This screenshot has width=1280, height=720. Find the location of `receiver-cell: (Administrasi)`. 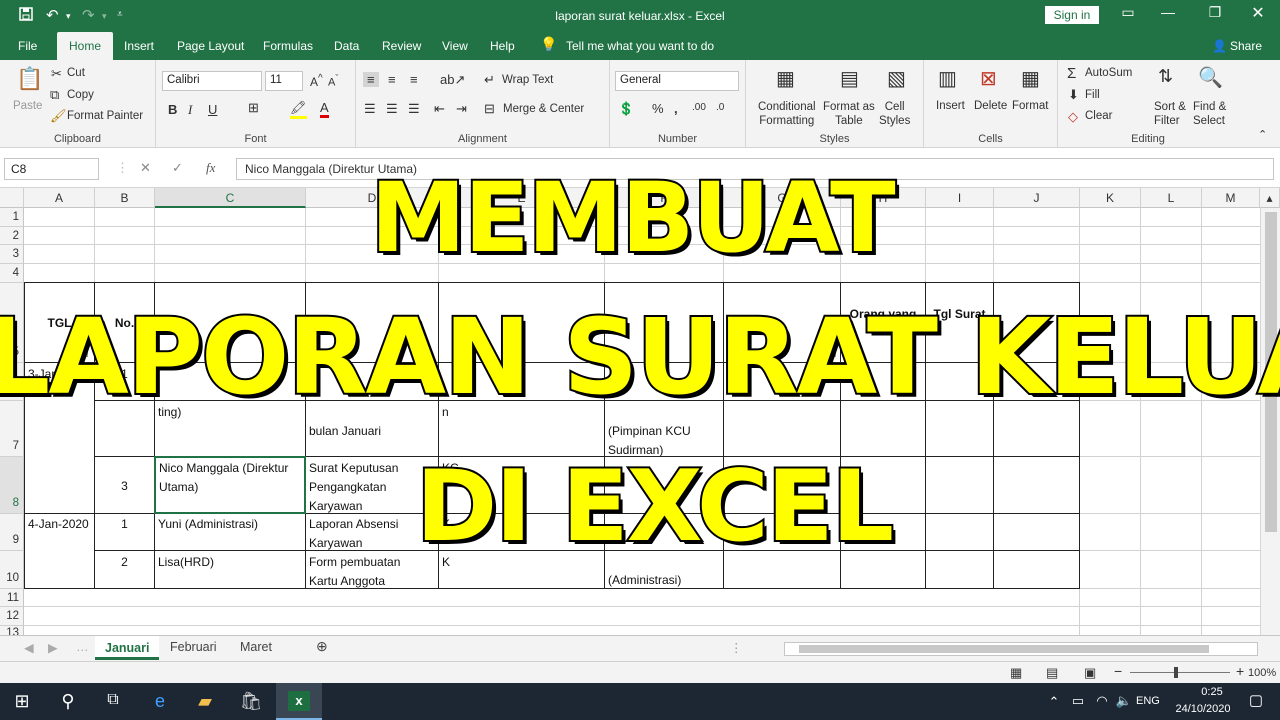

receiver-cell: (Administrasi) is located at coordinates (664, 580).